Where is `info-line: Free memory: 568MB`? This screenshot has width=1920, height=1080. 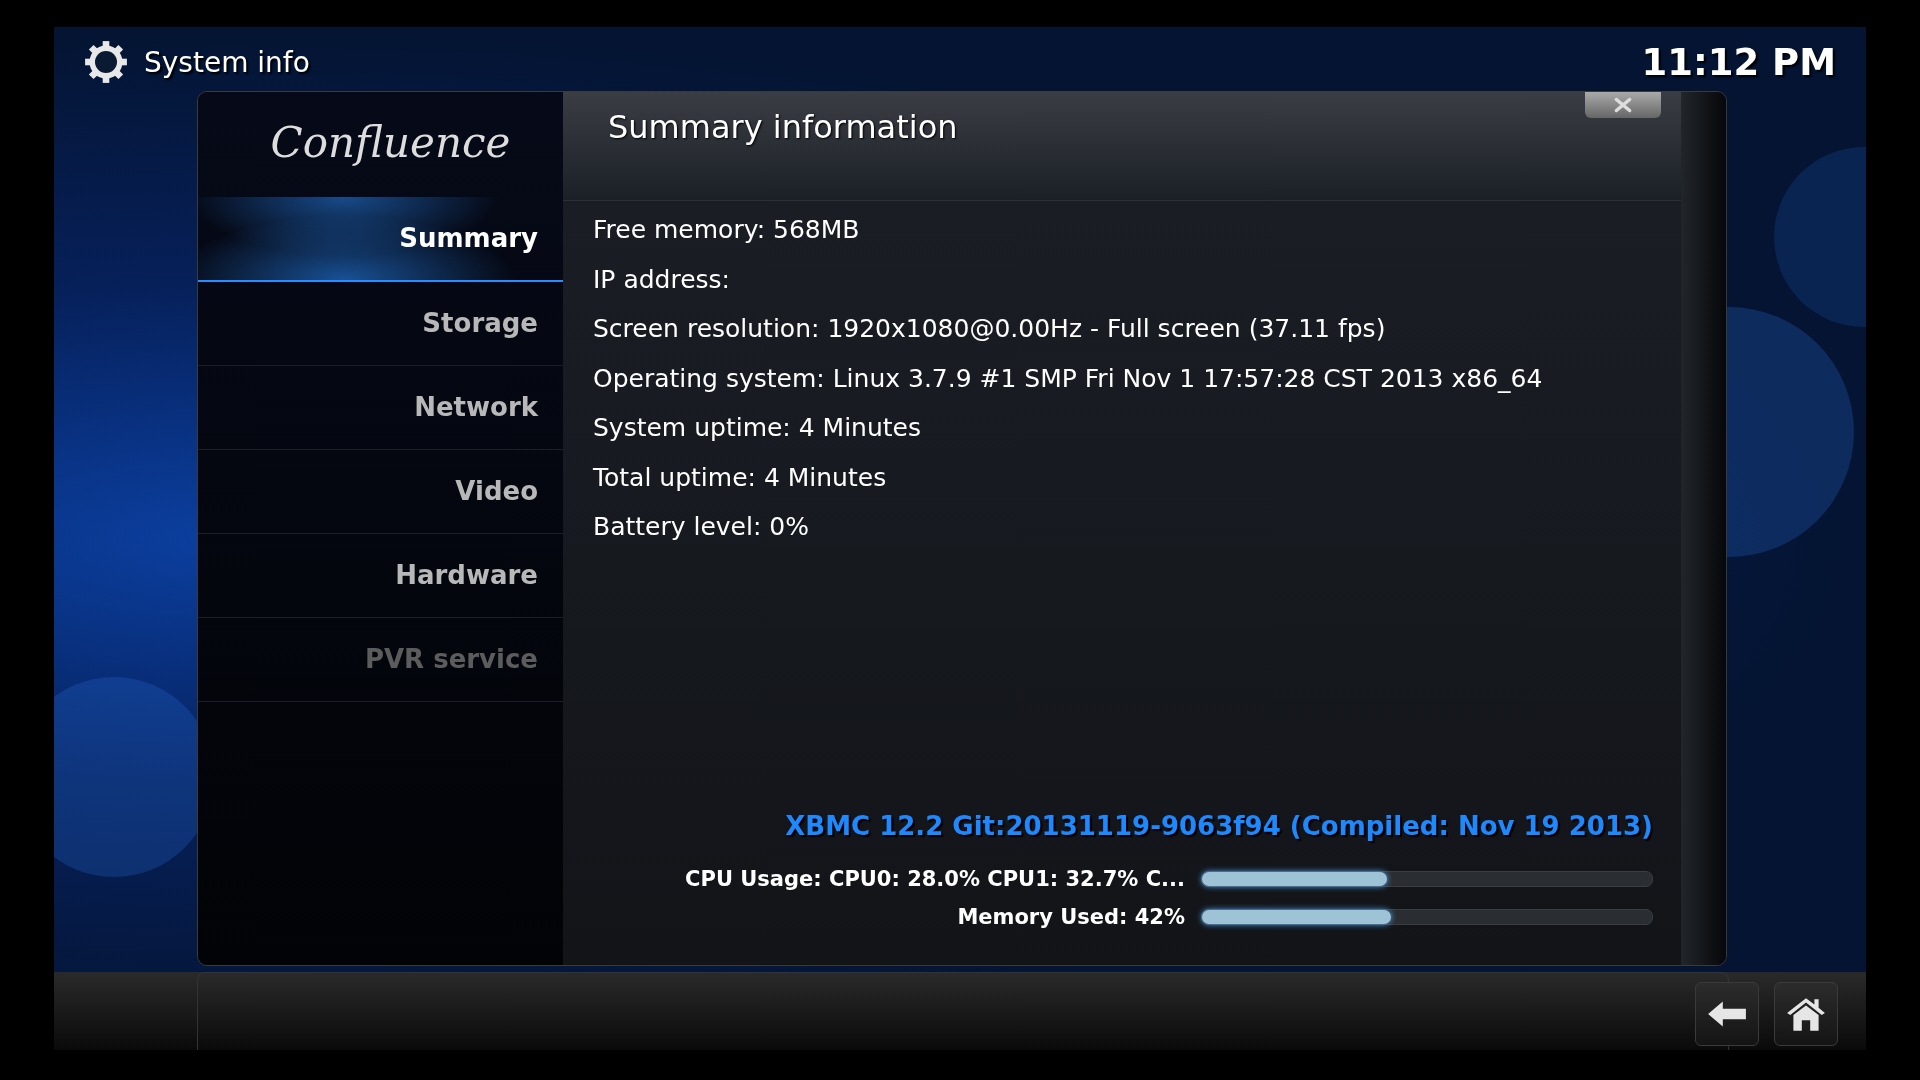
info-line: Free memory: 568MB is located at coordinates (727, 230).